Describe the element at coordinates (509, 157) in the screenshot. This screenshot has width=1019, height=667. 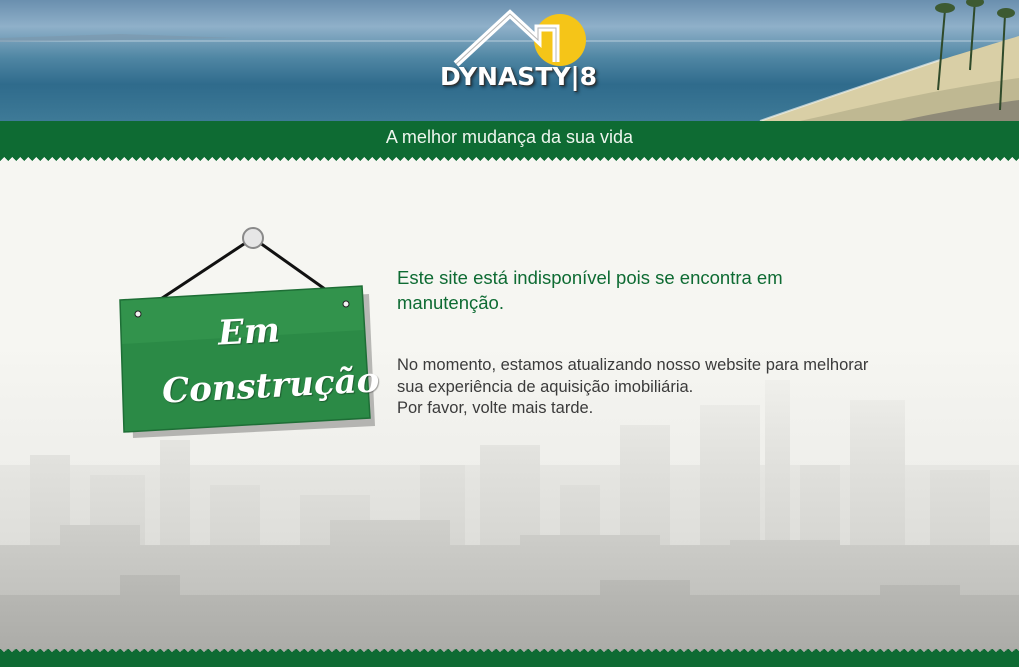
I see `zigzag-border-top` at that location.